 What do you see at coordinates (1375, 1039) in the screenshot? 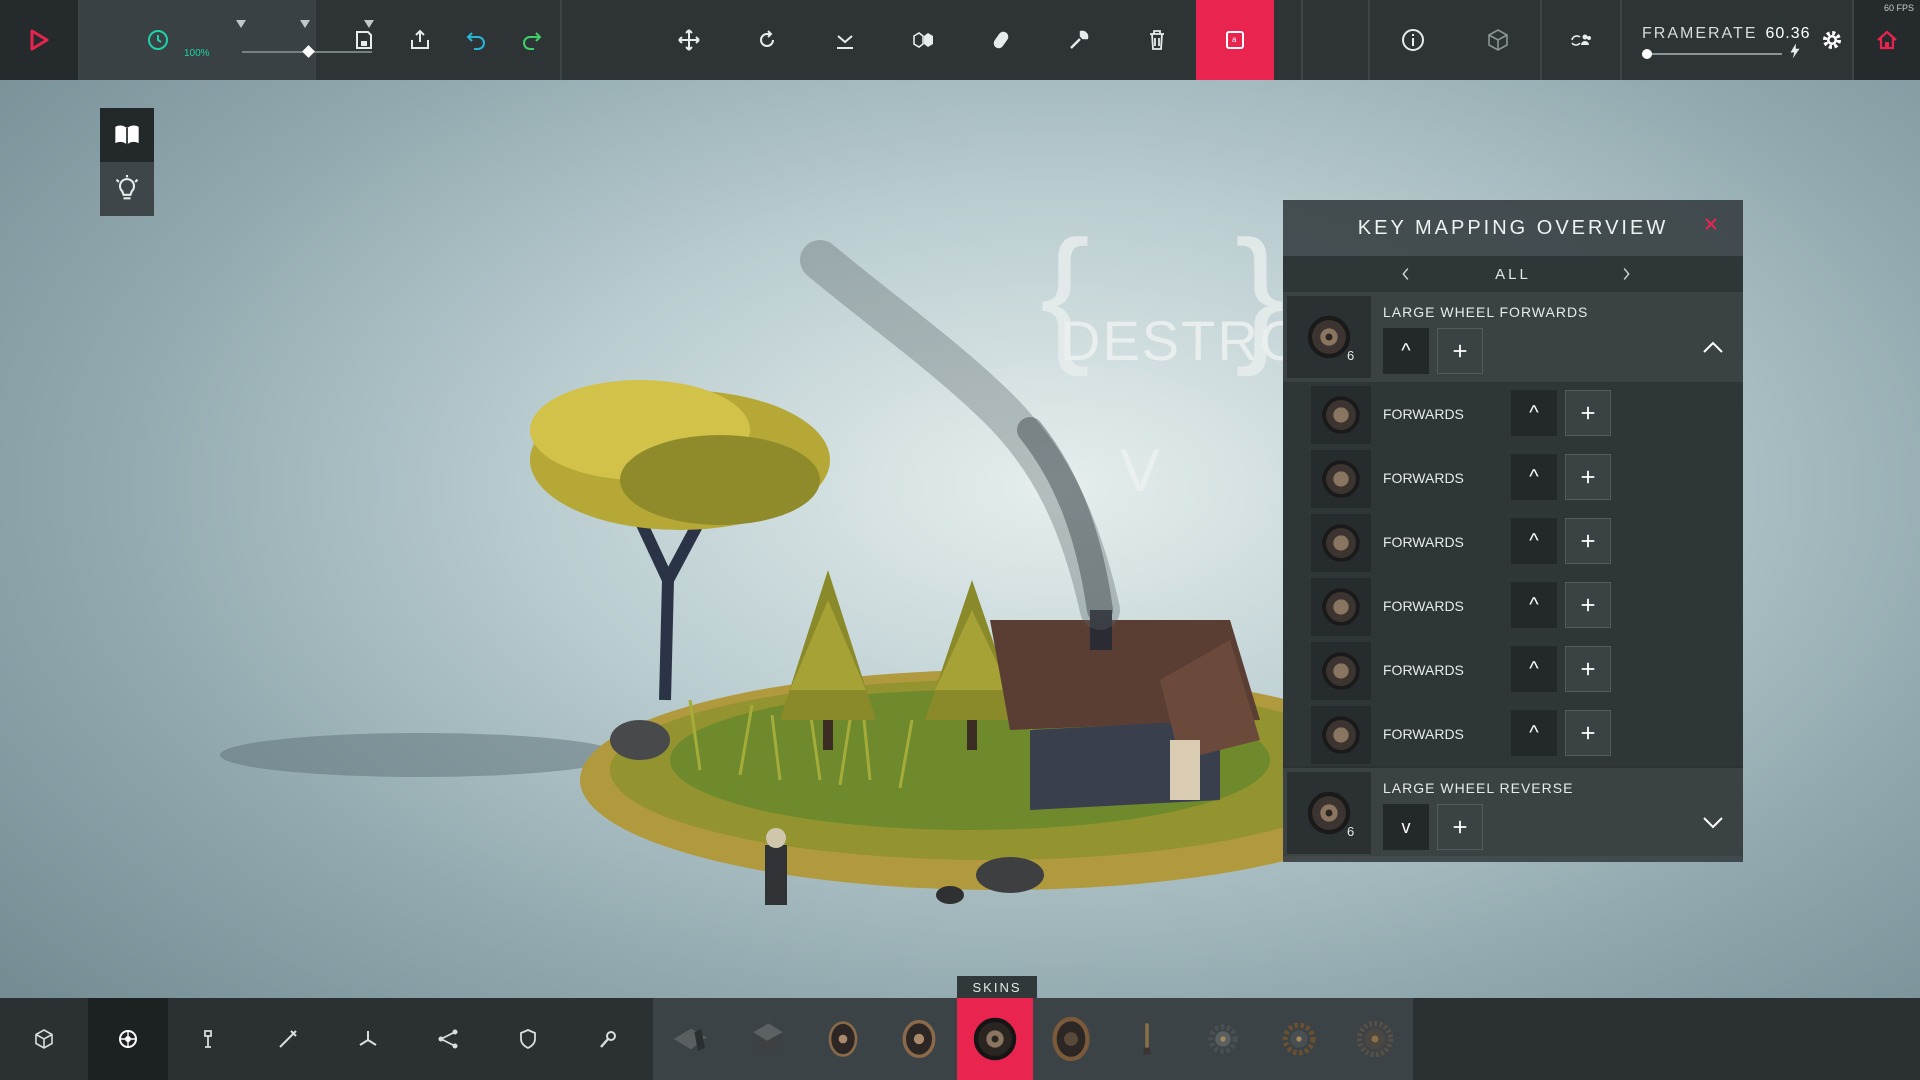
I see `block-gear` at bounding box center [1375, 1039].